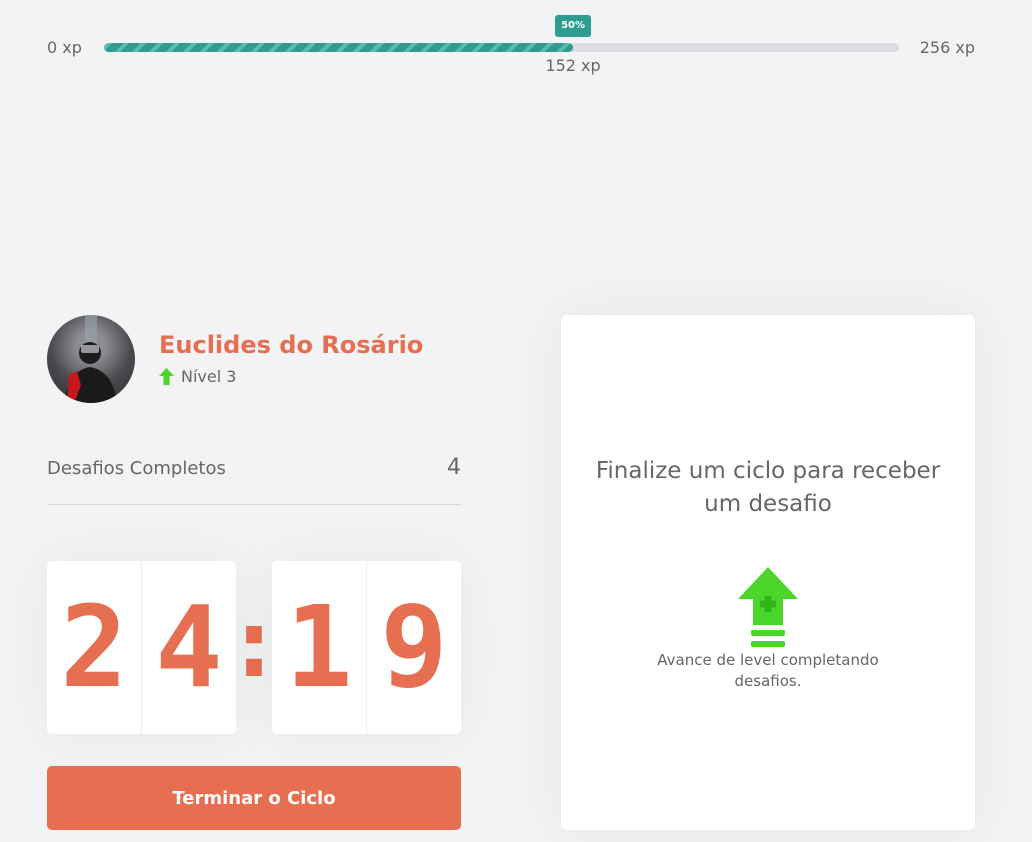 This screenshot has width=1032, height=842. I want to click on countdown-minutes: 2 4, so click(141, 647).